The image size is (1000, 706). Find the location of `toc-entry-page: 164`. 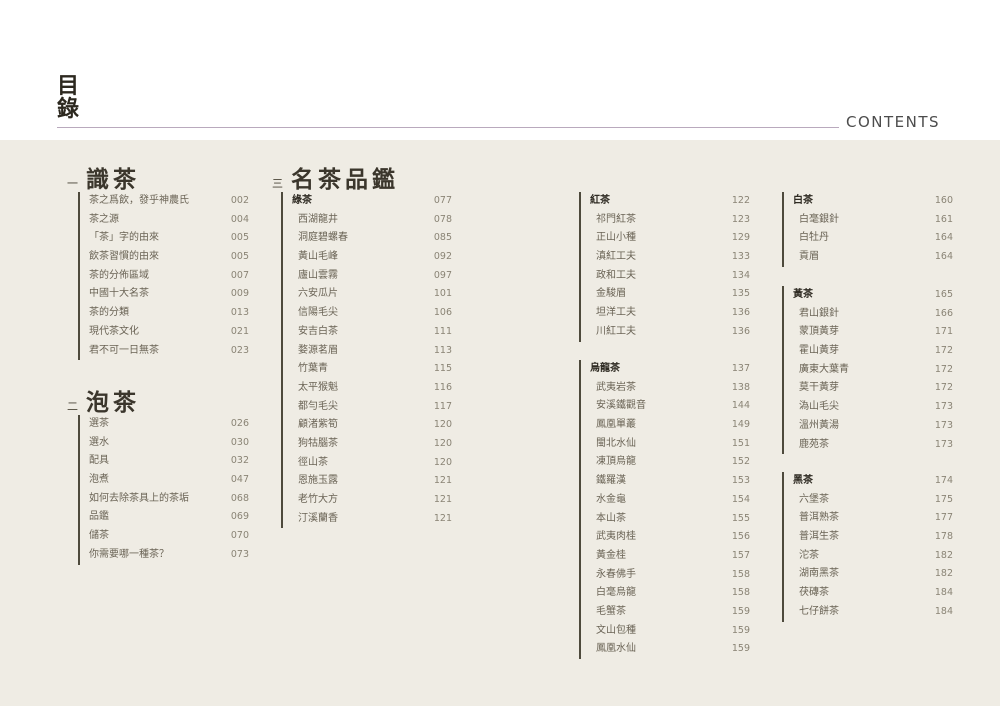

toc-entry-page: 164 is located at coordinates (943, 238).